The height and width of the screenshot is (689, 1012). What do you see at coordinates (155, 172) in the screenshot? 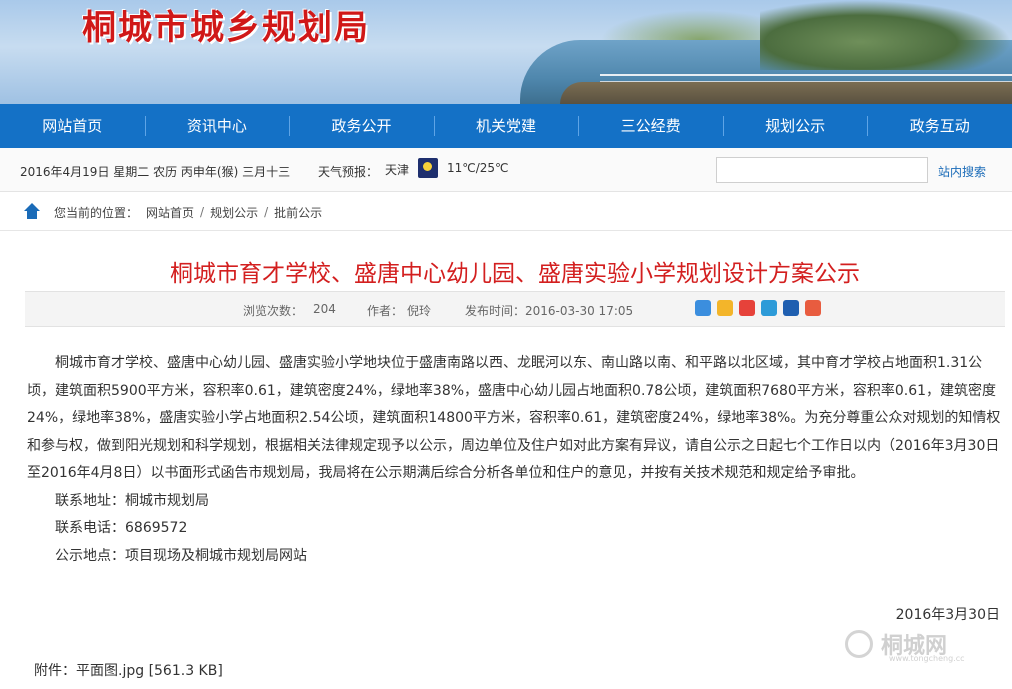
I see `current-date: 2016年4月19日 星期二 农历 丙申年(猴) 三月十三` at bounding box center [155, 172].